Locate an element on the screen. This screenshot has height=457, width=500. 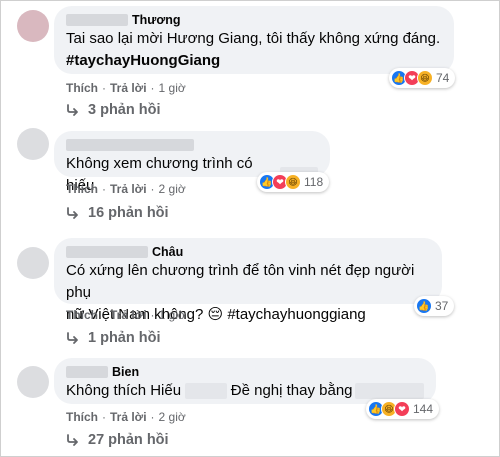
view-replies-button: 16 phản hồi is located at coordinates (117, 213).